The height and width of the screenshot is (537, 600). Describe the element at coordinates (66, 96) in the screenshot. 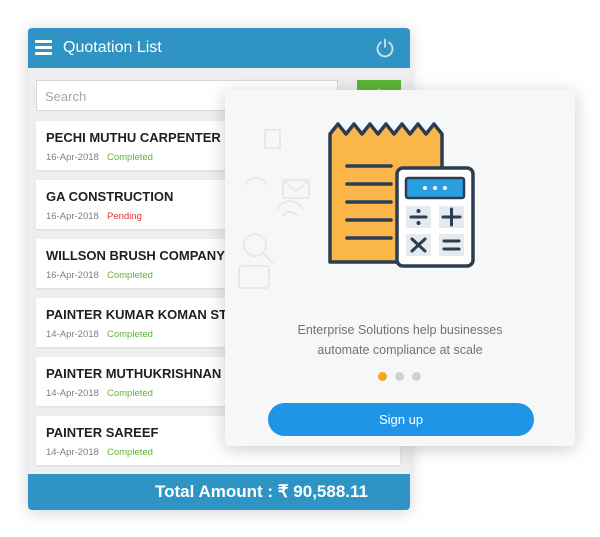

I see `search-placeholder: Search` at that location.